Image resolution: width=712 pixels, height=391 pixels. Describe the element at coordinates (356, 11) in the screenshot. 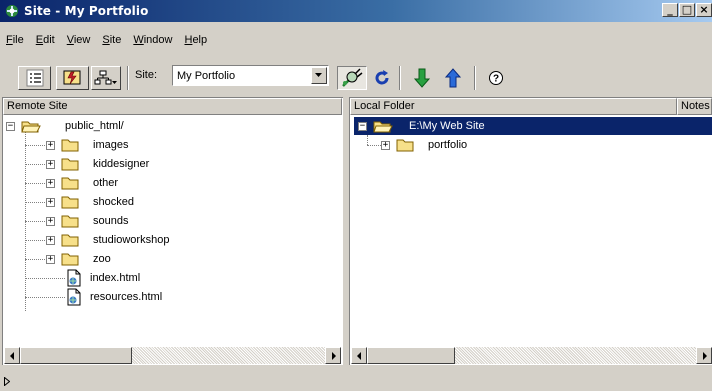

I see `title-bar: Site - My Portfolio _ □ ×` at that location.